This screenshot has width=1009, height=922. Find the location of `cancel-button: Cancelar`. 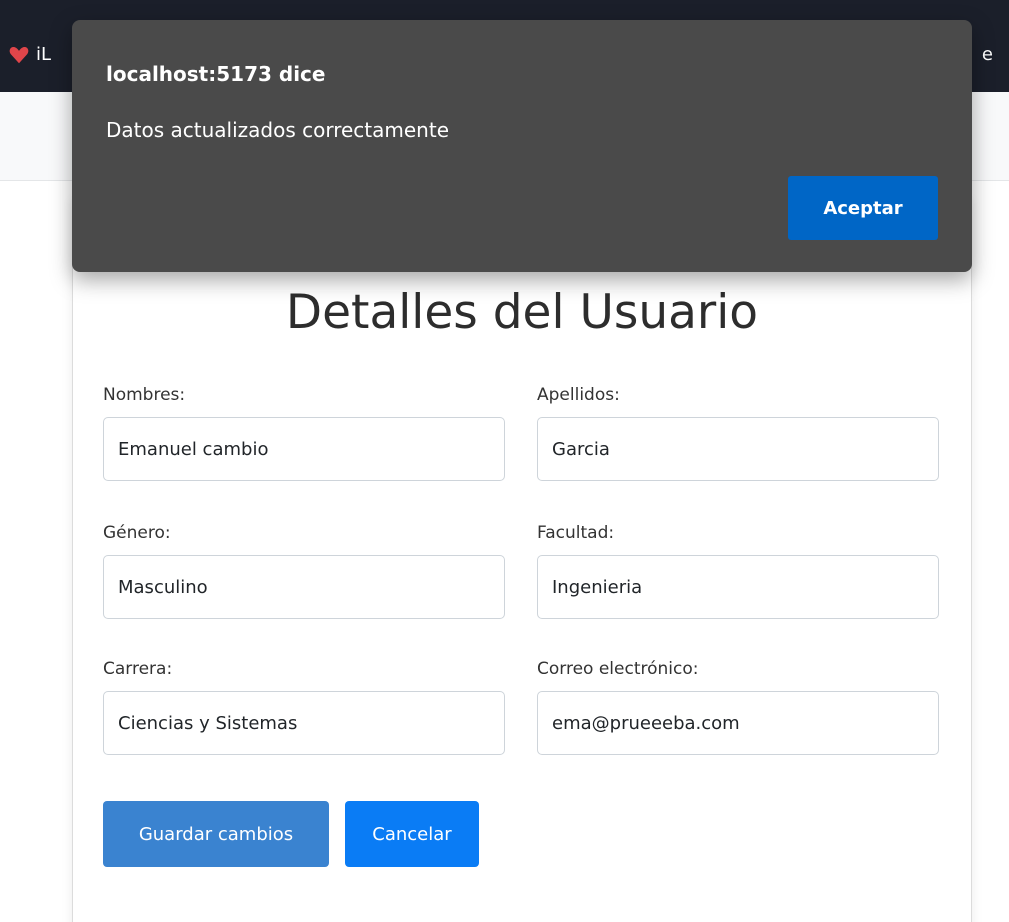

cancel-button: Cancelar is located at coordinates (412, 834).